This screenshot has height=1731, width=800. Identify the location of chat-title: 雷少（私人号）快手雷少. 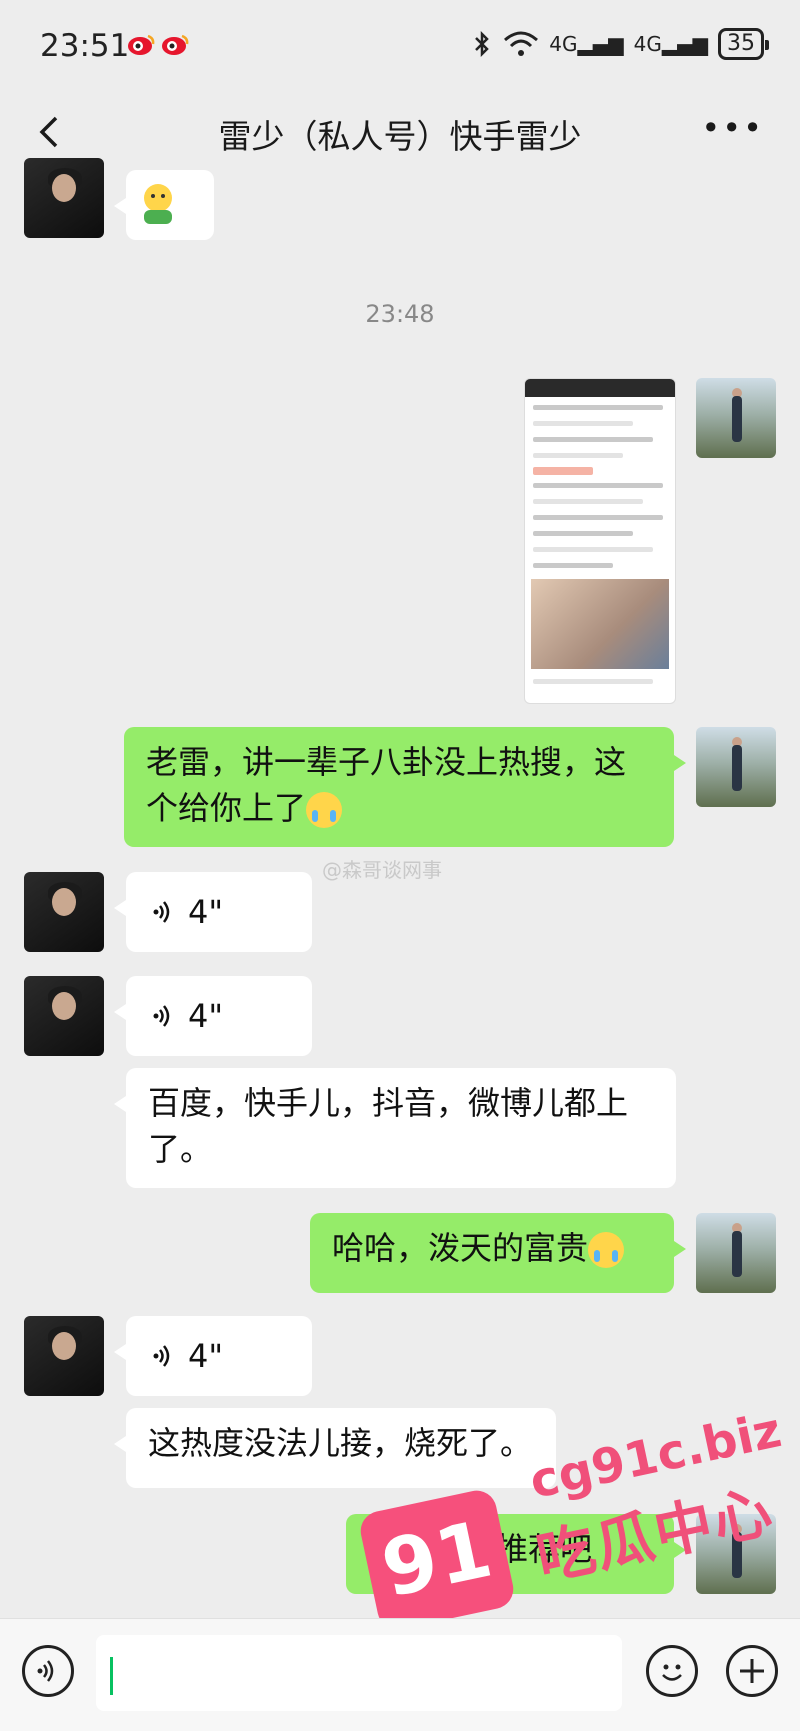
(400, 136).